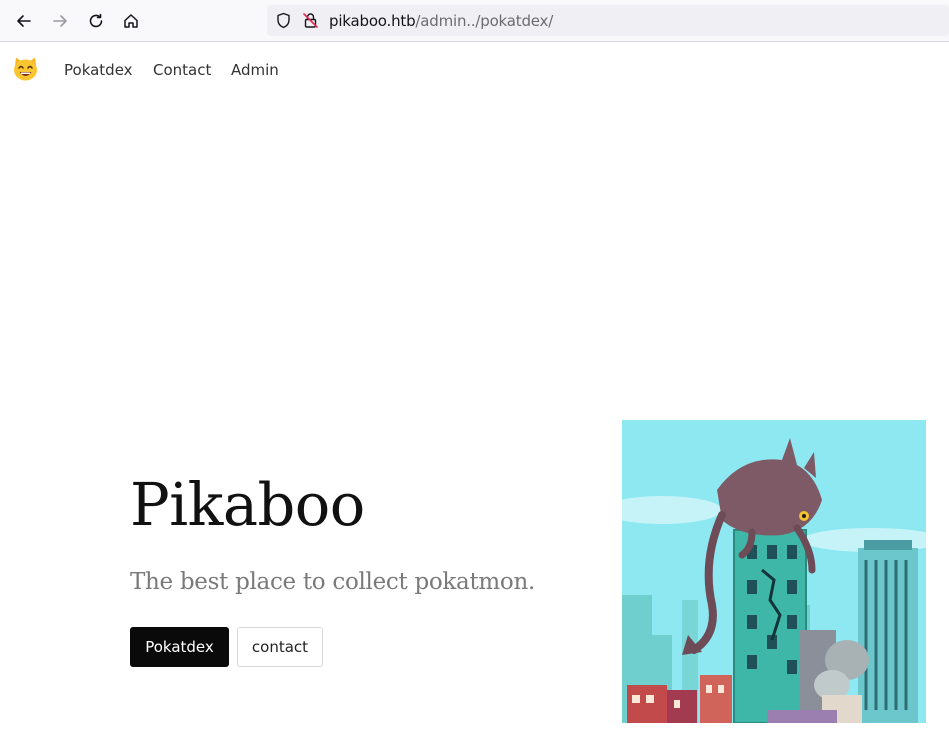 Image resolution: width=949 pixels, height=749 pixels. I want to click on shield-icon, so click(283, 20).